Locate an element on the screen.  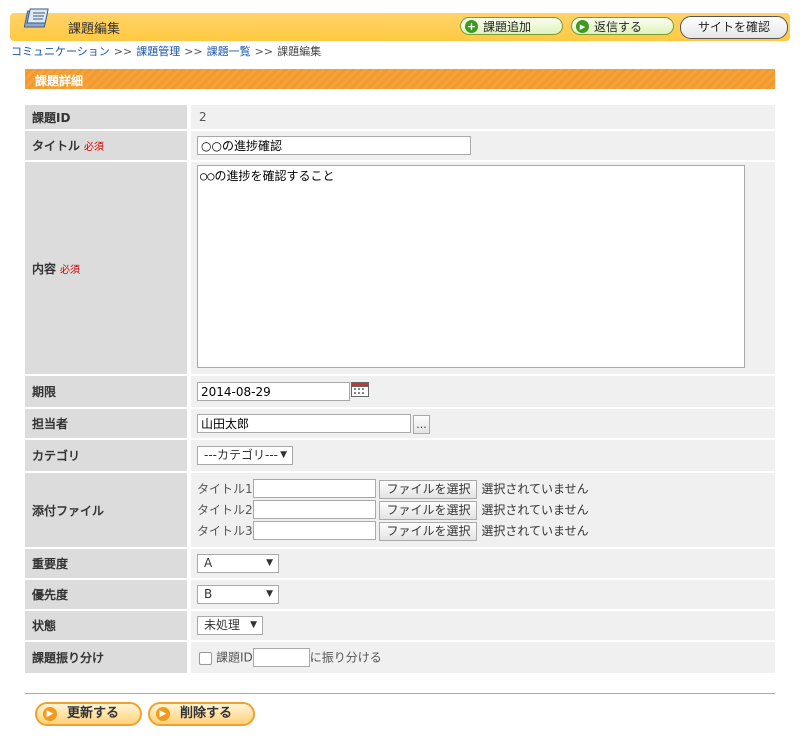
row-task-id: 課題ID 2 is located at coordinates (400, 117).